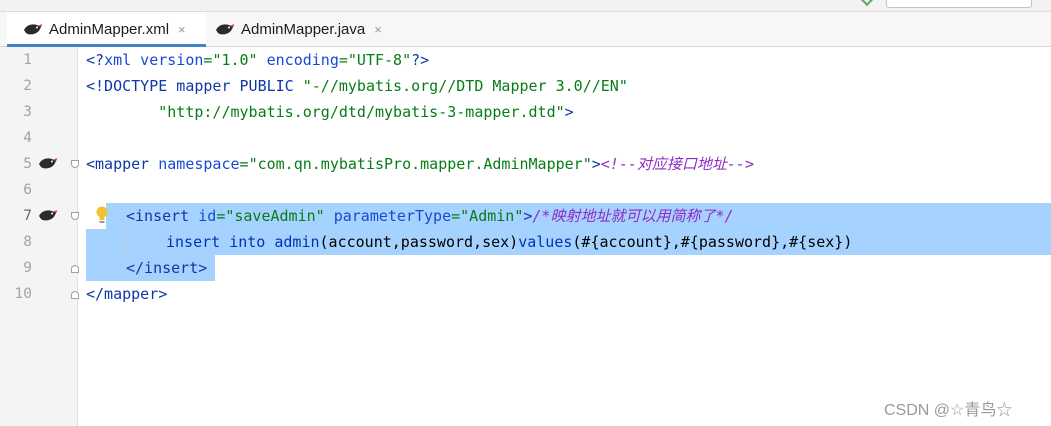 This screenshot has width=1051, height=426. What do you see at coordinates (27, 138) in the screenshot?
I see `line-number: 4` at bounding box center [27, 138].